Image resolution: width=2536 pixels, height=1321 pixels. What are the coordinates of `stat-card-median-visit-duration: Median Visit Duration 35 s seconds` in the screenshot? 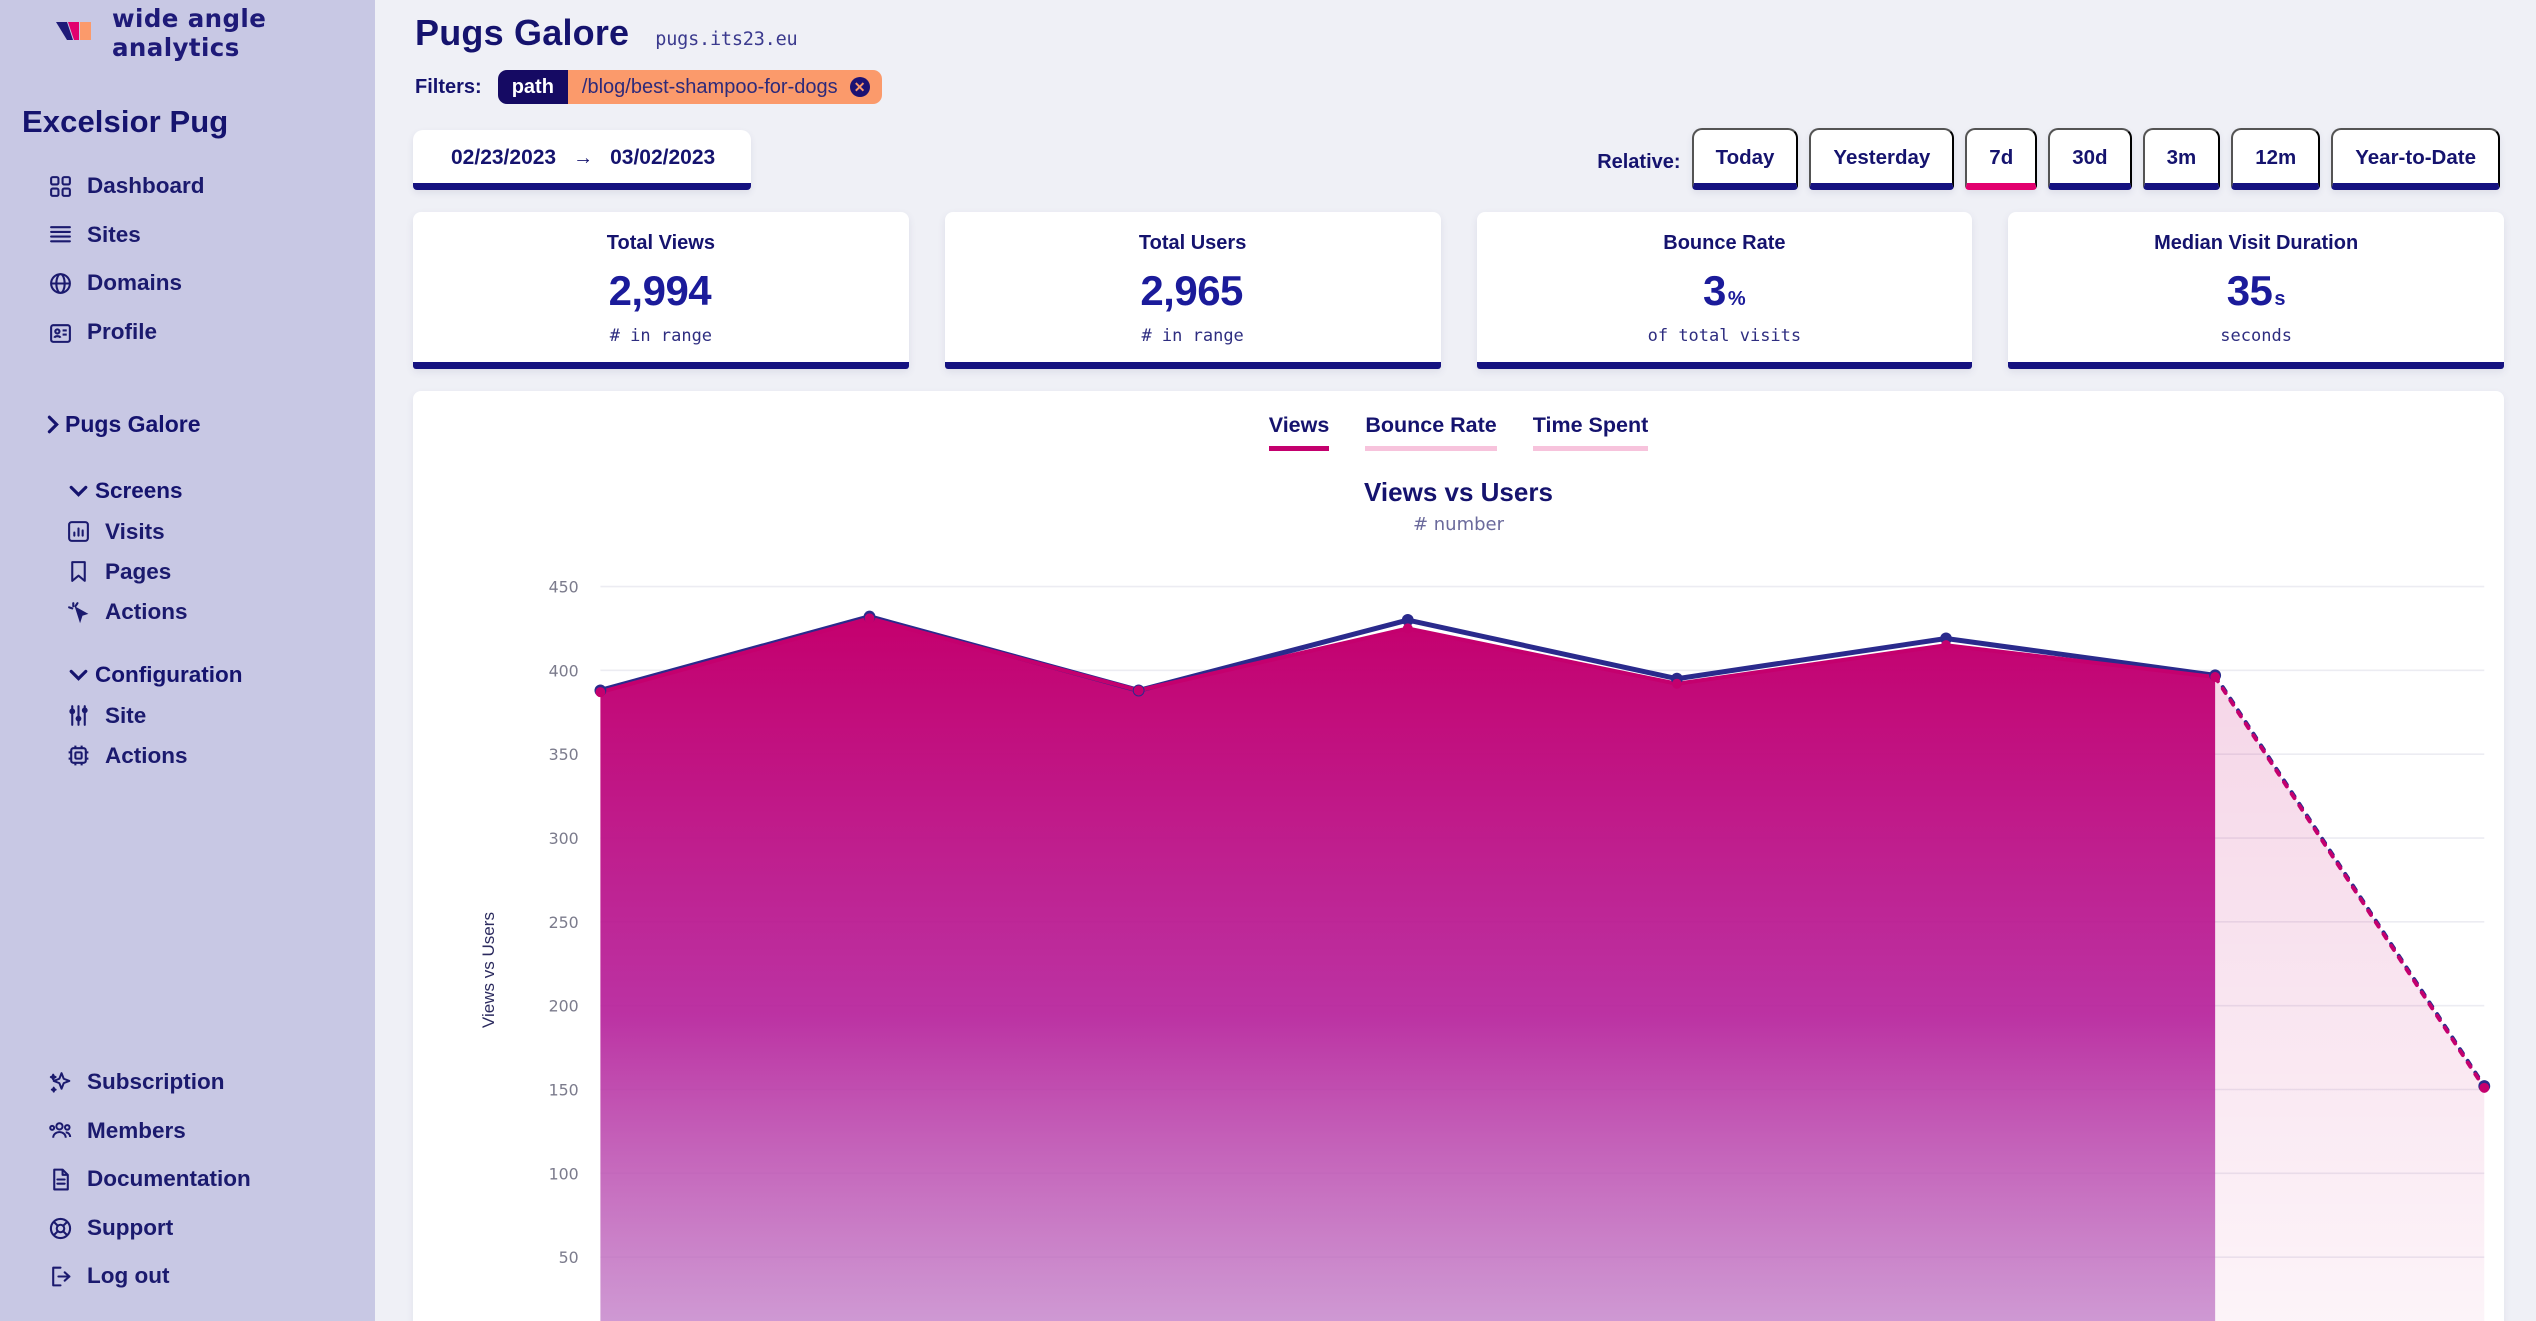 It's located at (2256, 290).